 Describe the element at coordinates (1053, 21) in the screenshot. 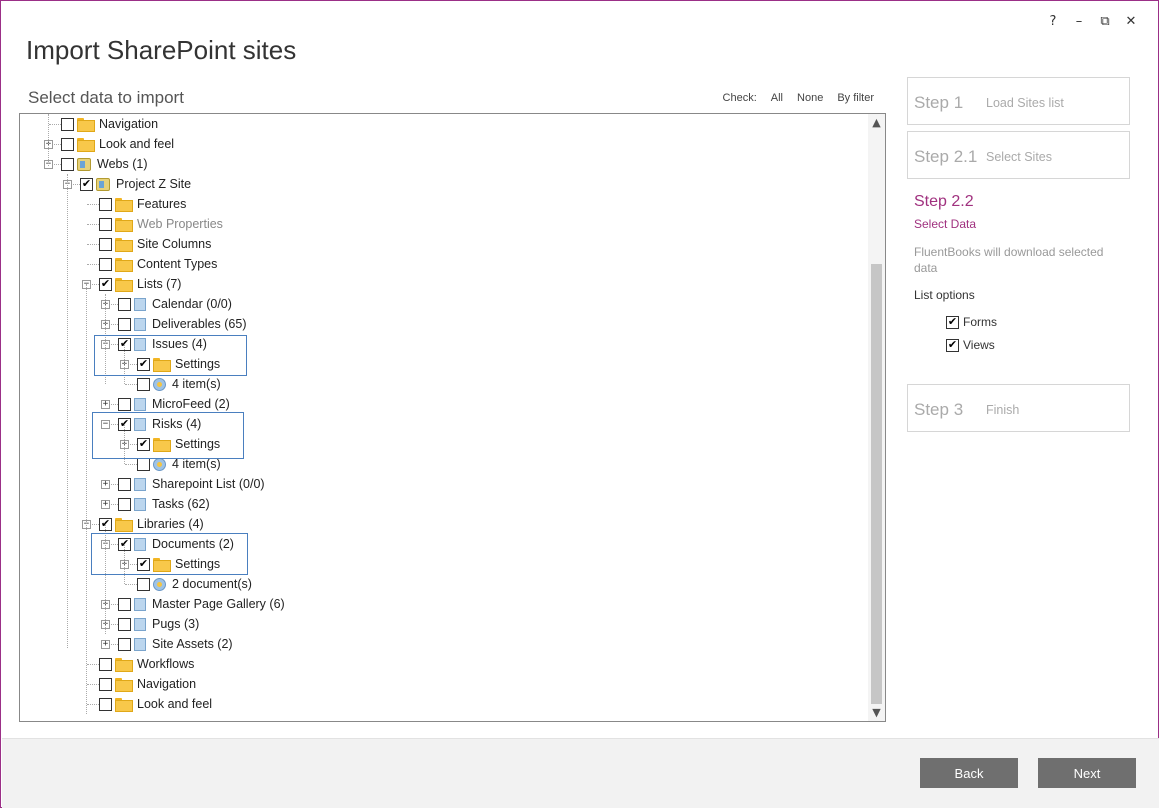

I see `help-icon: ?` at that location.